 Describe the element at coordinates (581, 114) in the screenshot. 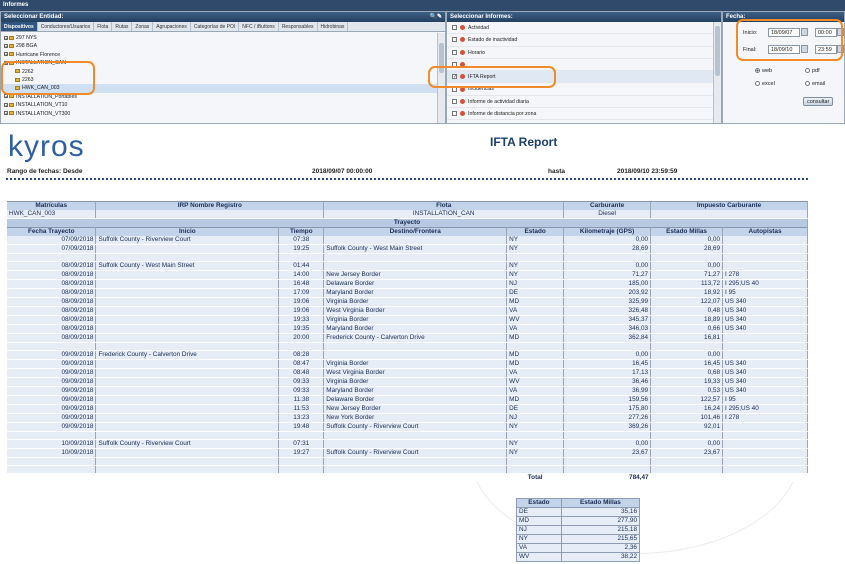

I see `report-item: Informe de distancia por zona` at that location.